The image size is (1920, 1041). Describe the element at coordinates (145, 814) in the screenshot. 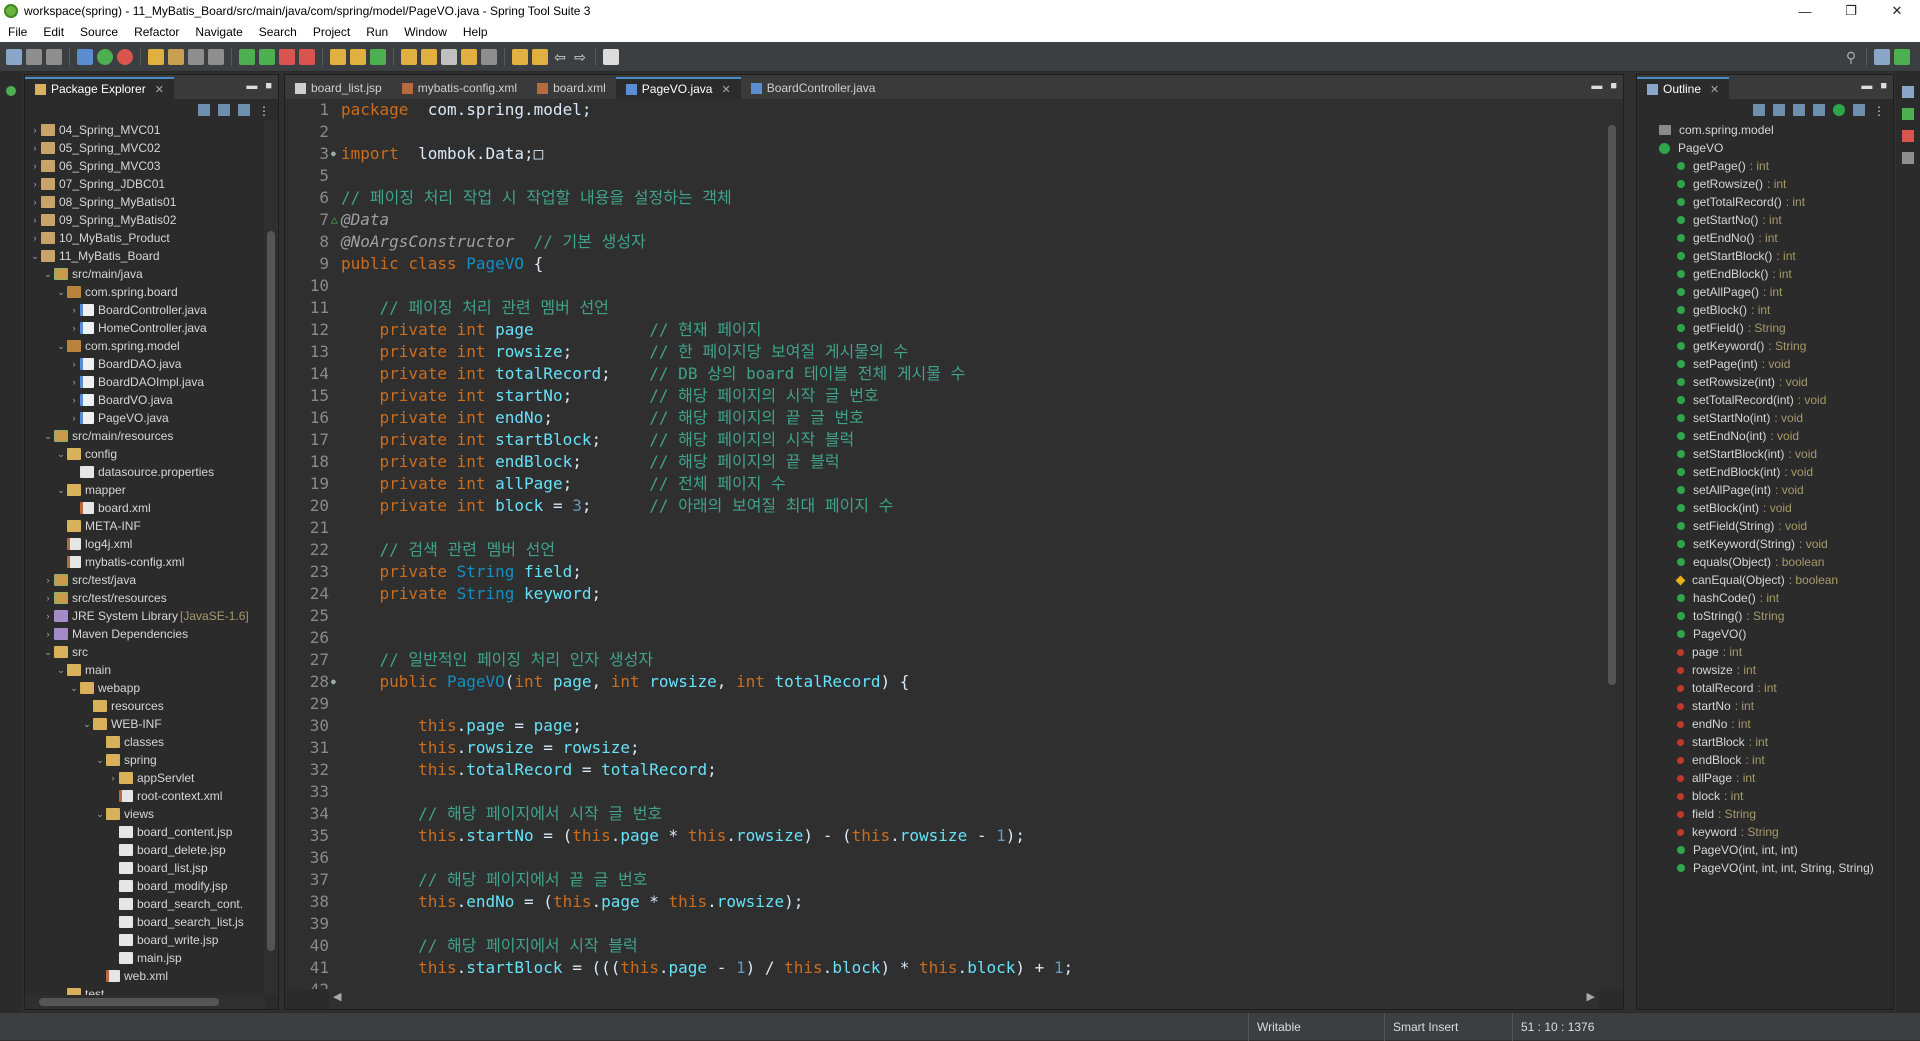

I see `tree-item: ⌄ views` at that location.